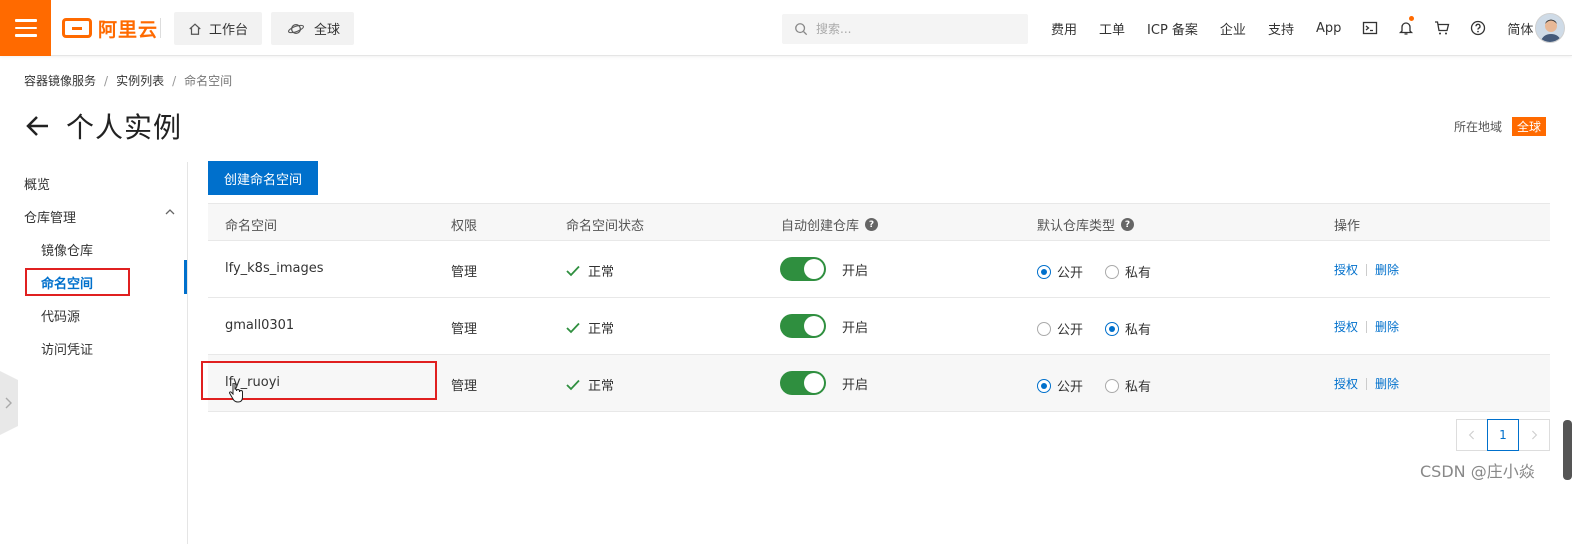 The image size is (1572, 544). What do you see at coordinates (1172, 28) in the screenshot?
I see `top-link-icp: ICP 备案` at bounding box center [1172, 28].